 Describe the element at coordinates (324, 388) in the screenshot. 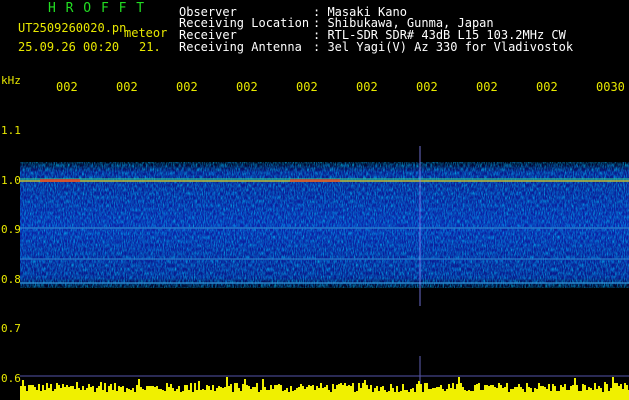

I see `amplitude-bars` at that location.